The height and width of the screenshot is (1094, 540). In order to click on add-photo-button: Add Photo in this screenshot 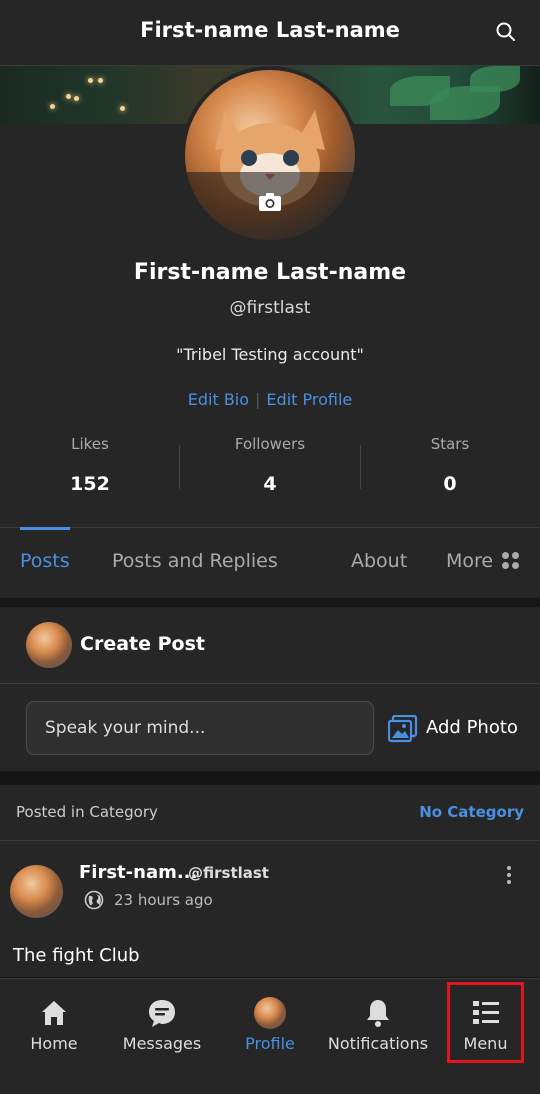, I will do `click(472, 727)`.